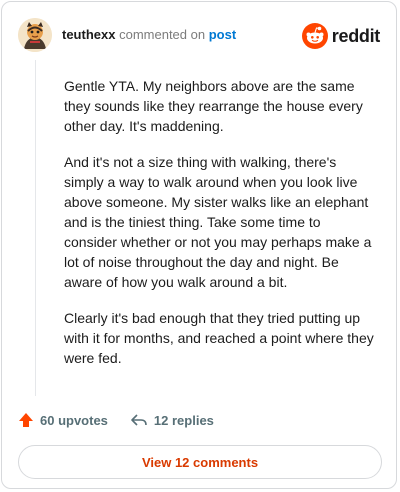 The width and height of the screenshot is (400, 492). What do you see at coordinates (162, 34) in the screenshot?
I see `commented-on-label: commented on` at bounding box center [162, 34].